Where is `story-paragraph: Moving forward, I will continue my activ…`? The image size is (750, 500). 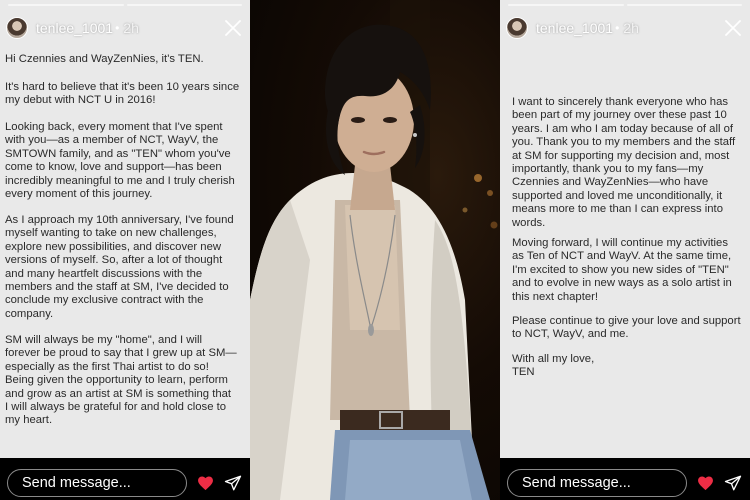
story-paragraph: Moving forward, I will continue my activ… is located at coordinates (622, 270).